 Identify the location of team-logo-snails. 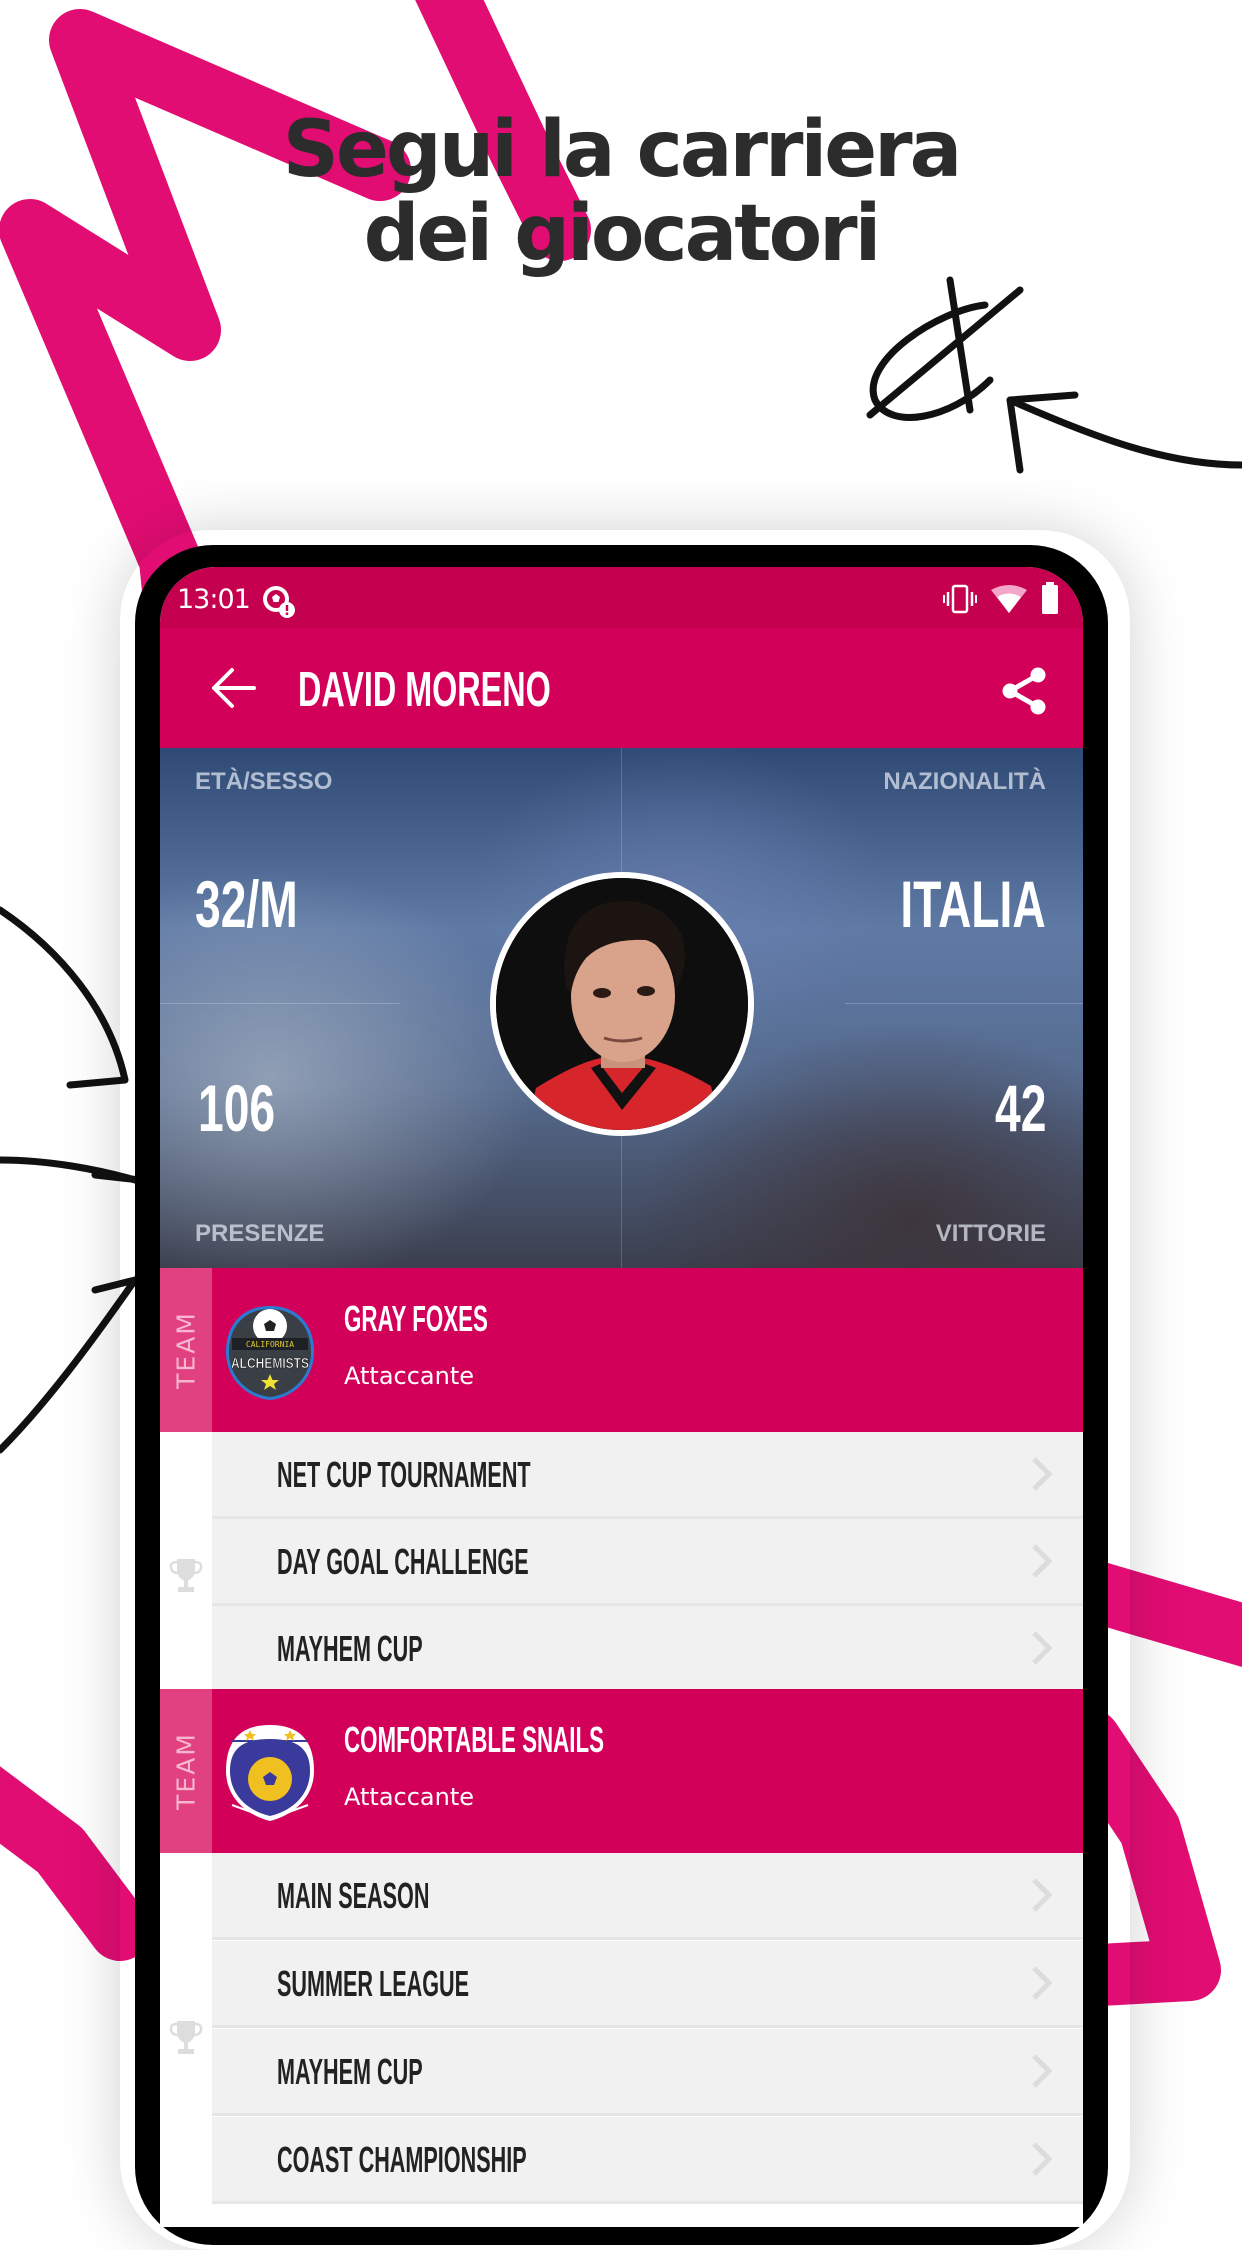
(270, 1773).